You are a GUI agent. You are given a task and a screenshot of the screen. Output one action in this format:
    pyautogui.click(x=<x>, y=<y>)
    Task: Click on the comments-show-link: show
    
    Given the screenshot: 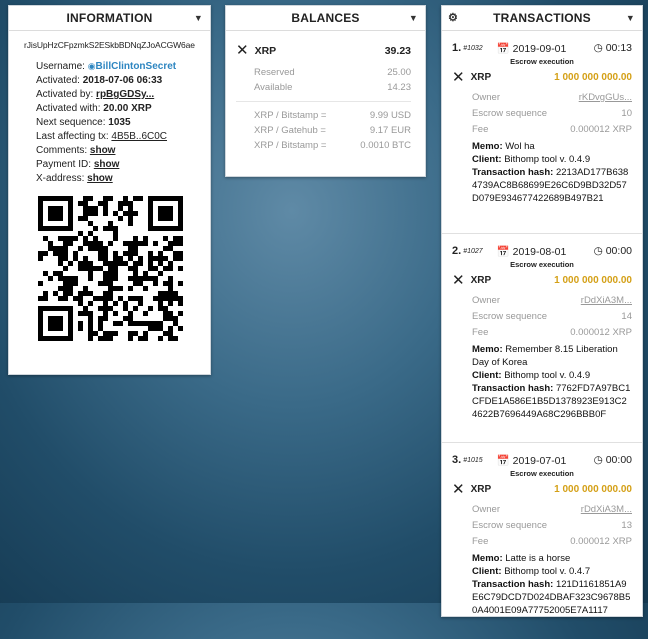 What is the action you would take?
    pyautogui.click(x=103, y=150)
    